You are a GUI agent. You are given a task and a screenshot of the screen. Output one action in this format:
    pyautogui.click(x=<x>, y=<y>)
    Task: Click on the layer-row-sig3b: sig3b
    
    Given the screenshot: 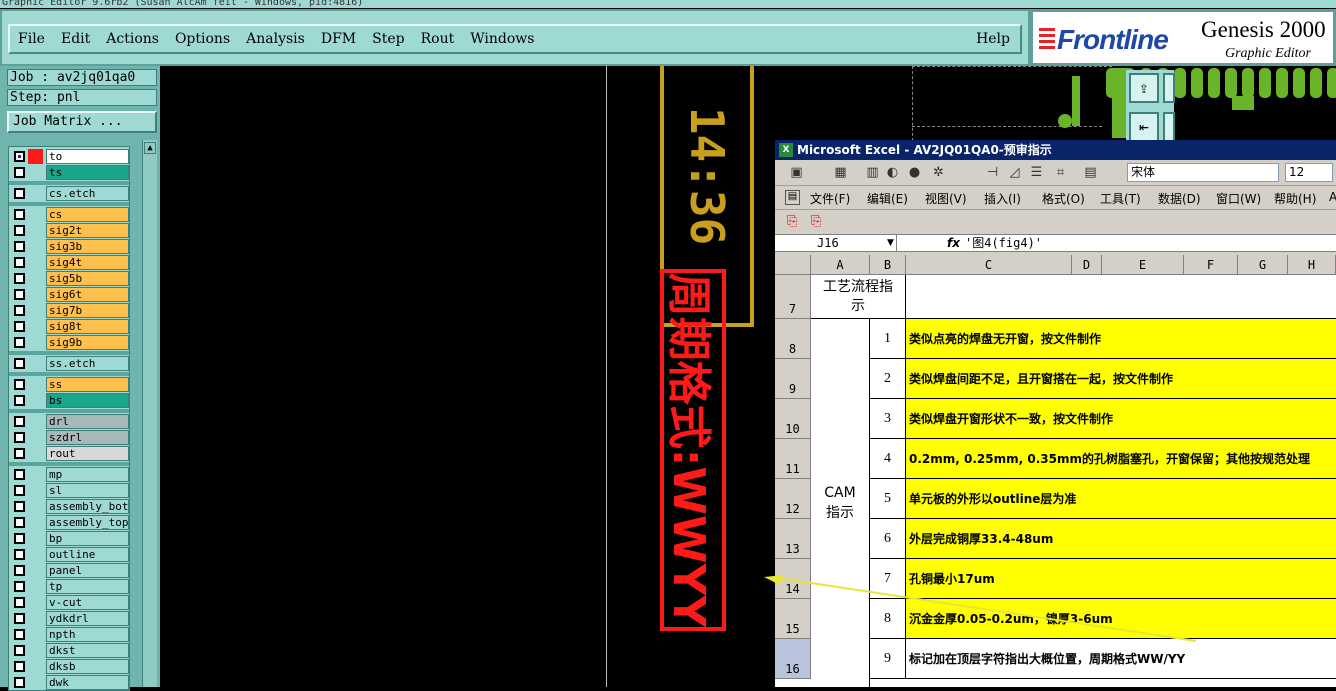 What is the action you would take?
    pyautogui.click(x=70, y=246)
    